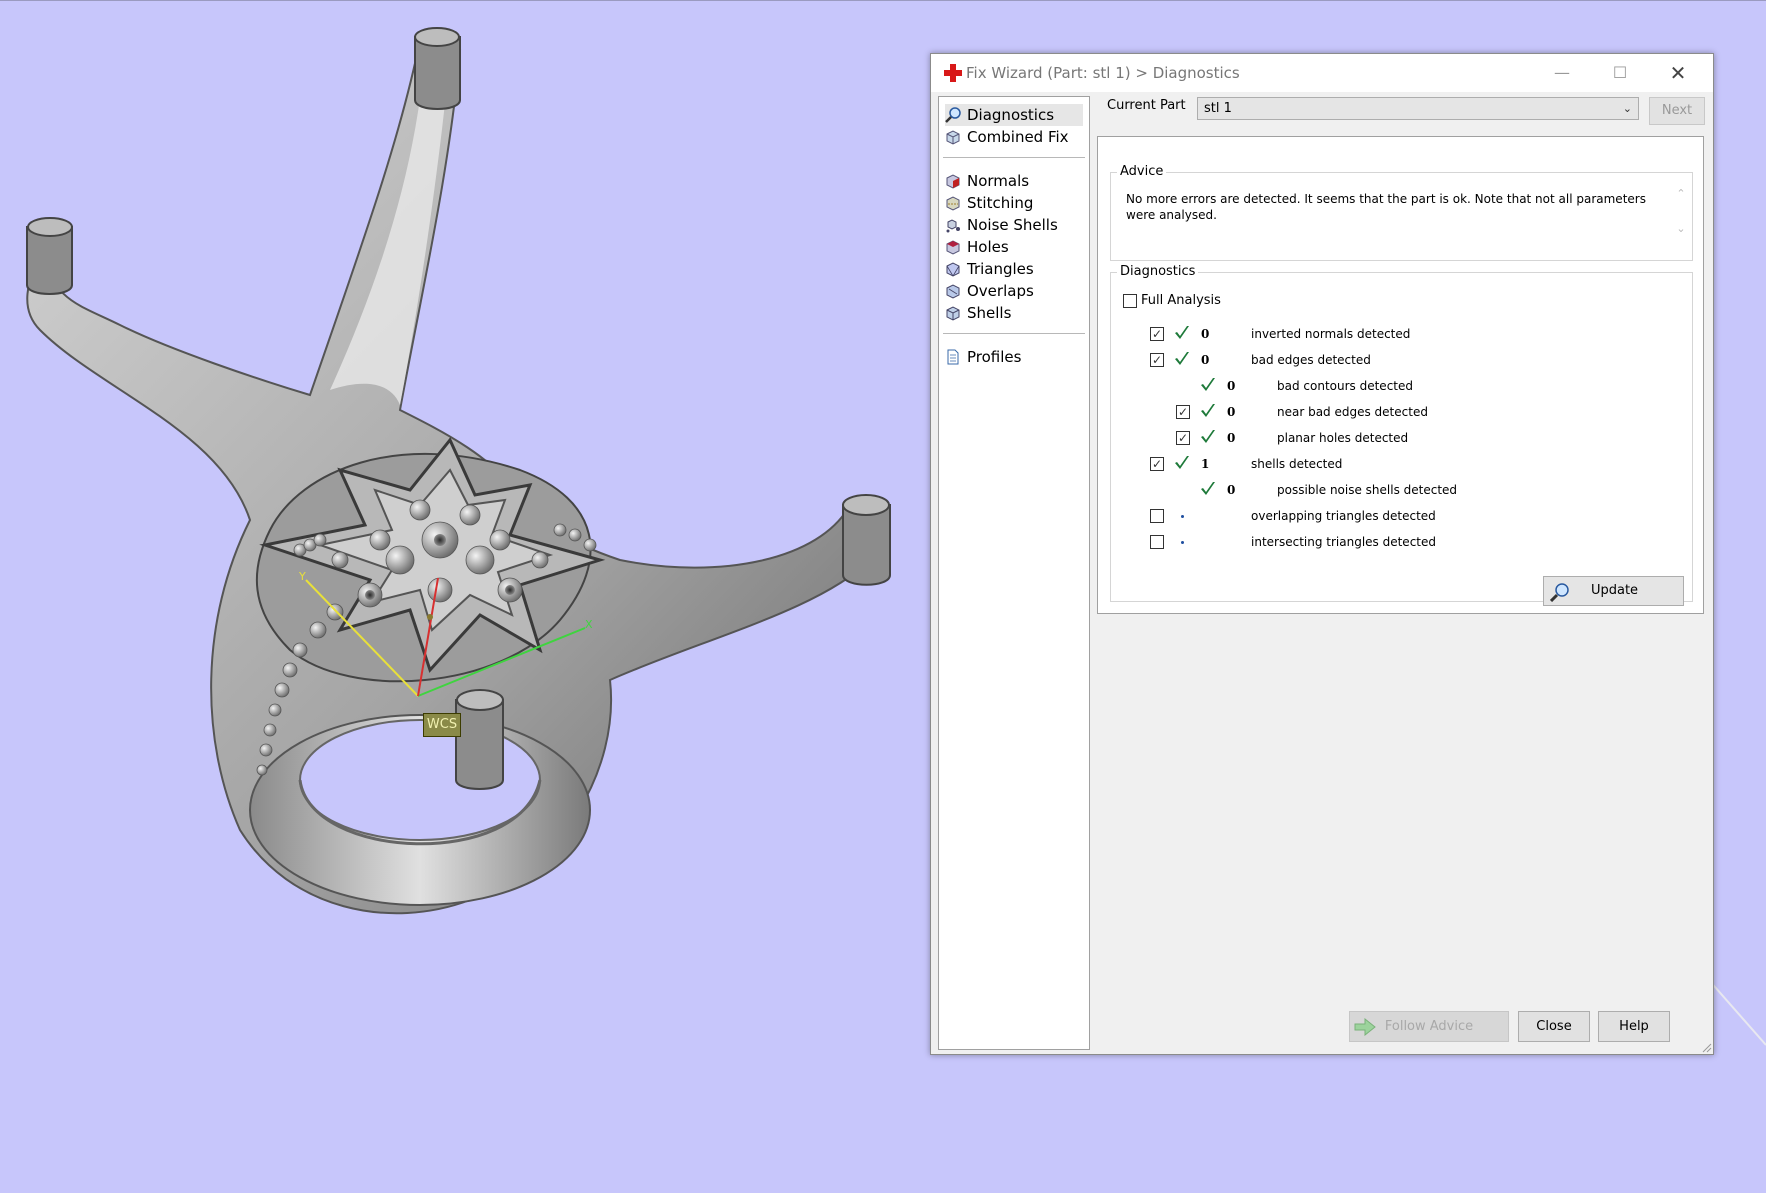 This screenshot has height=1193, width=1766. I want to click on holes-cube-icon, so click(953, 247).